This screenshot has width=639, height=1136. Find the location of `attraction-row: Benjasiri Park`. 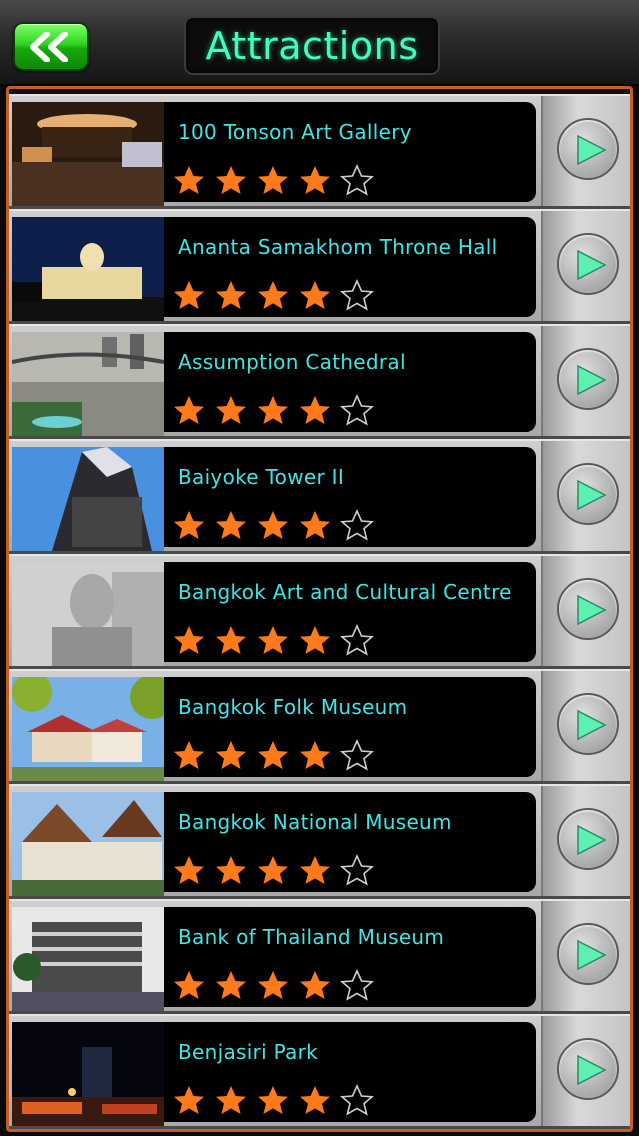

attraction-row: Benjasiri Park is located at coordinates (319, 1071).